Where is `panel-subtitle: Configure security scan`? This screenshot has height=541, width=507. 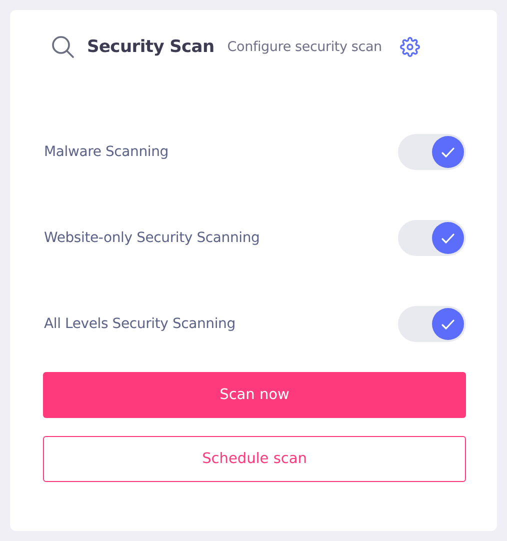 panel-subtitle: Configure security scan is located at coordinates (304, 47).